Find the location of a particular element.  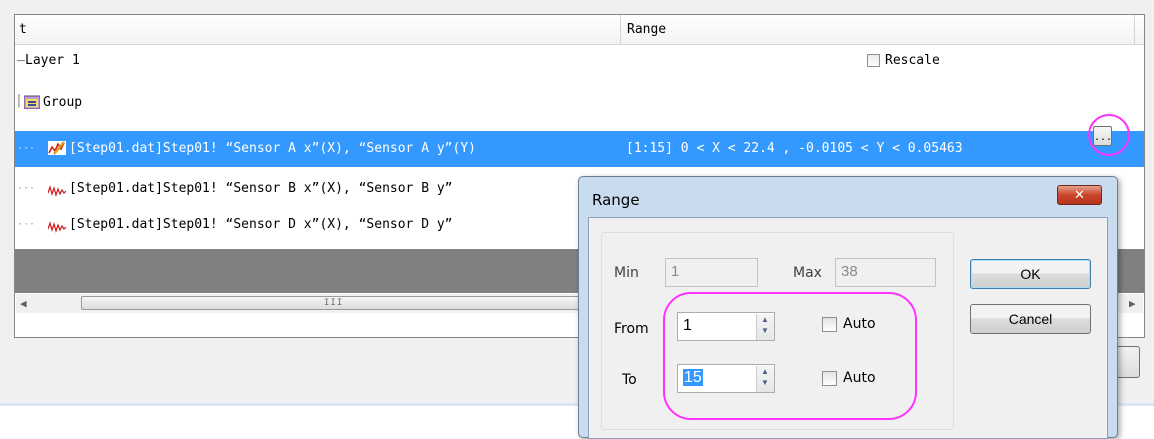

close-icon: ✕ is located at coordinates (1079, 195).